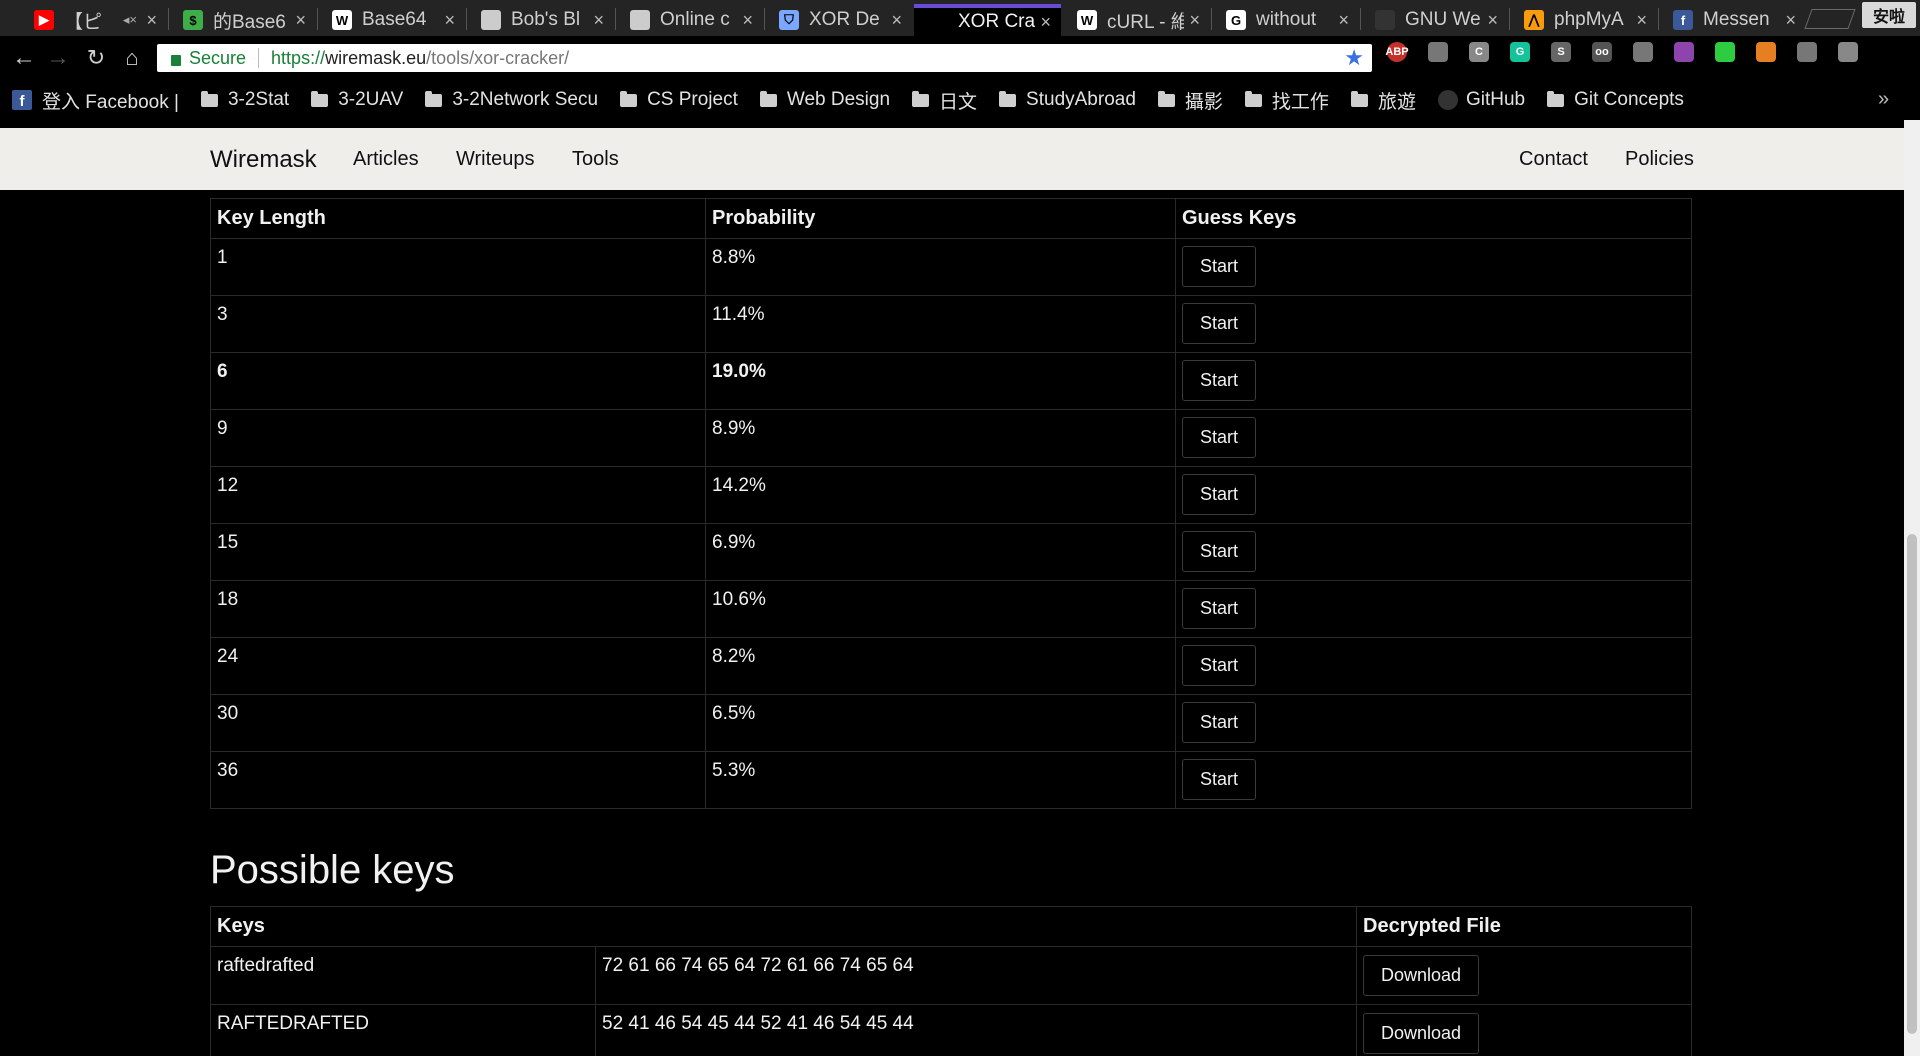 The height and width of the screenshot is (1056, 1920). I want to click on bookmark-item: 3-2UAV, so click(357, 100).